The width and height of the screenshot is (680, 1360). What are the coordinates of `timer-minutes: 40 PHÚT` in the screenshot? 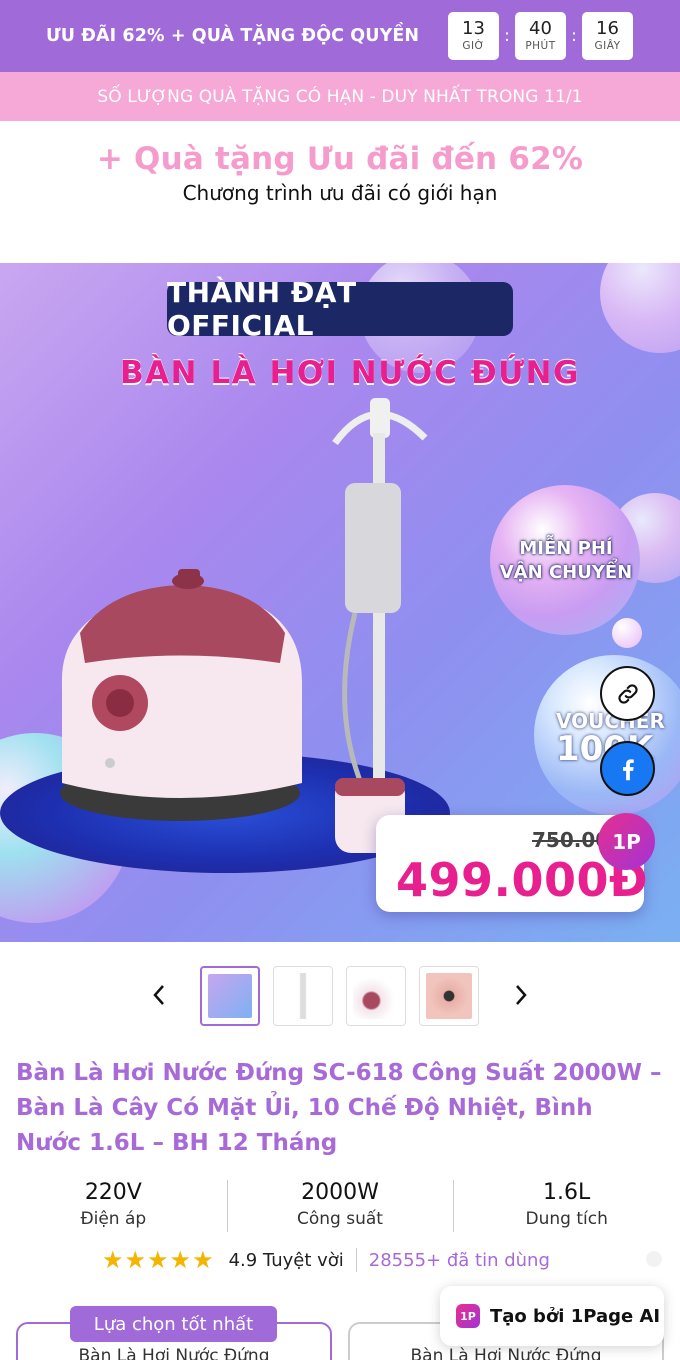 It's located at (540, 36).